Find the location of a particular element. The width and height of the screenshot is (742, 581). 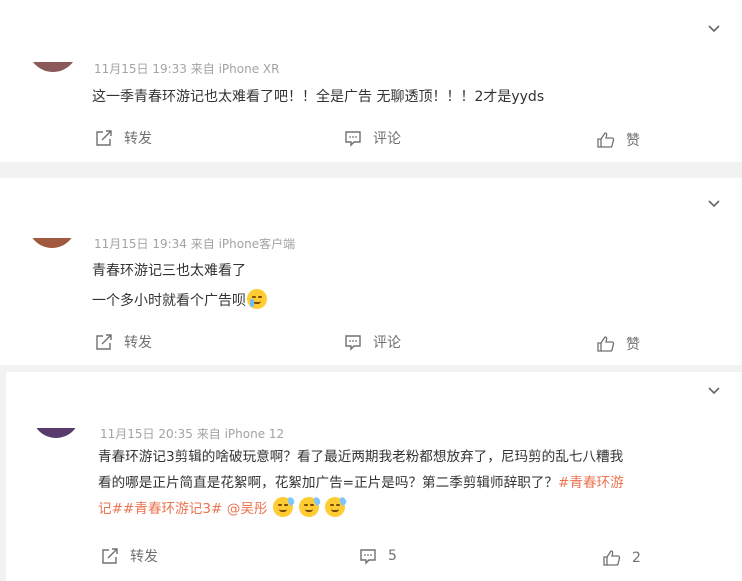

like-button: 2 is located at coordinates (621, 558).